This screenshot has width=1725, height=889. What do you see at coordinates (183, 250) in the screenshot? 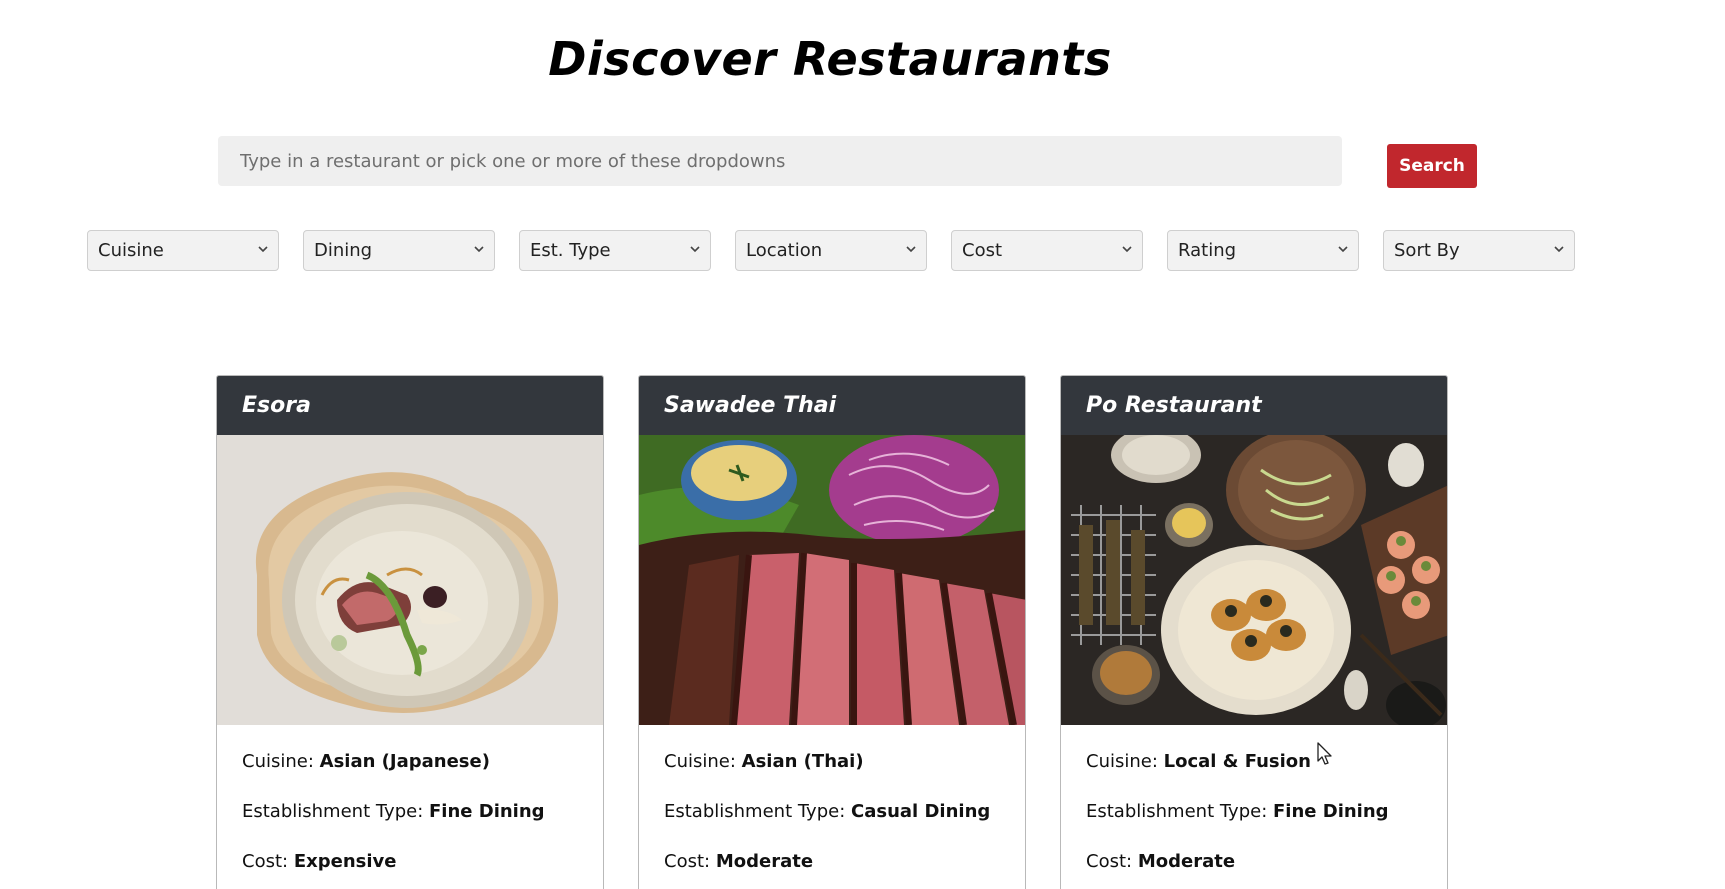
I see `cuisine-dropdown: Cuisine` at bounding box center [183, 250].